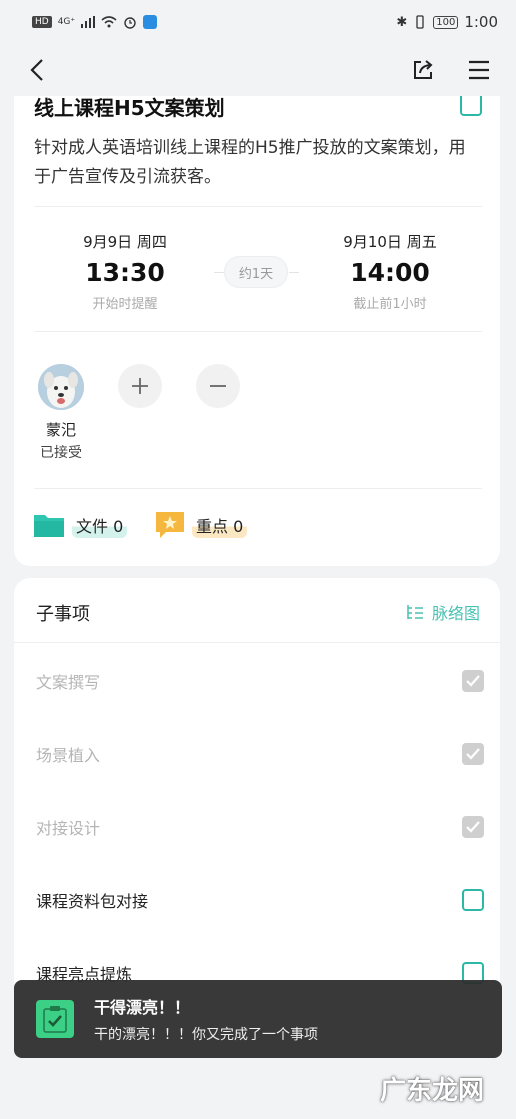 This screenshot has height=1119, width=516. I want to click on files-label: 文件 0, so click(100, 525).